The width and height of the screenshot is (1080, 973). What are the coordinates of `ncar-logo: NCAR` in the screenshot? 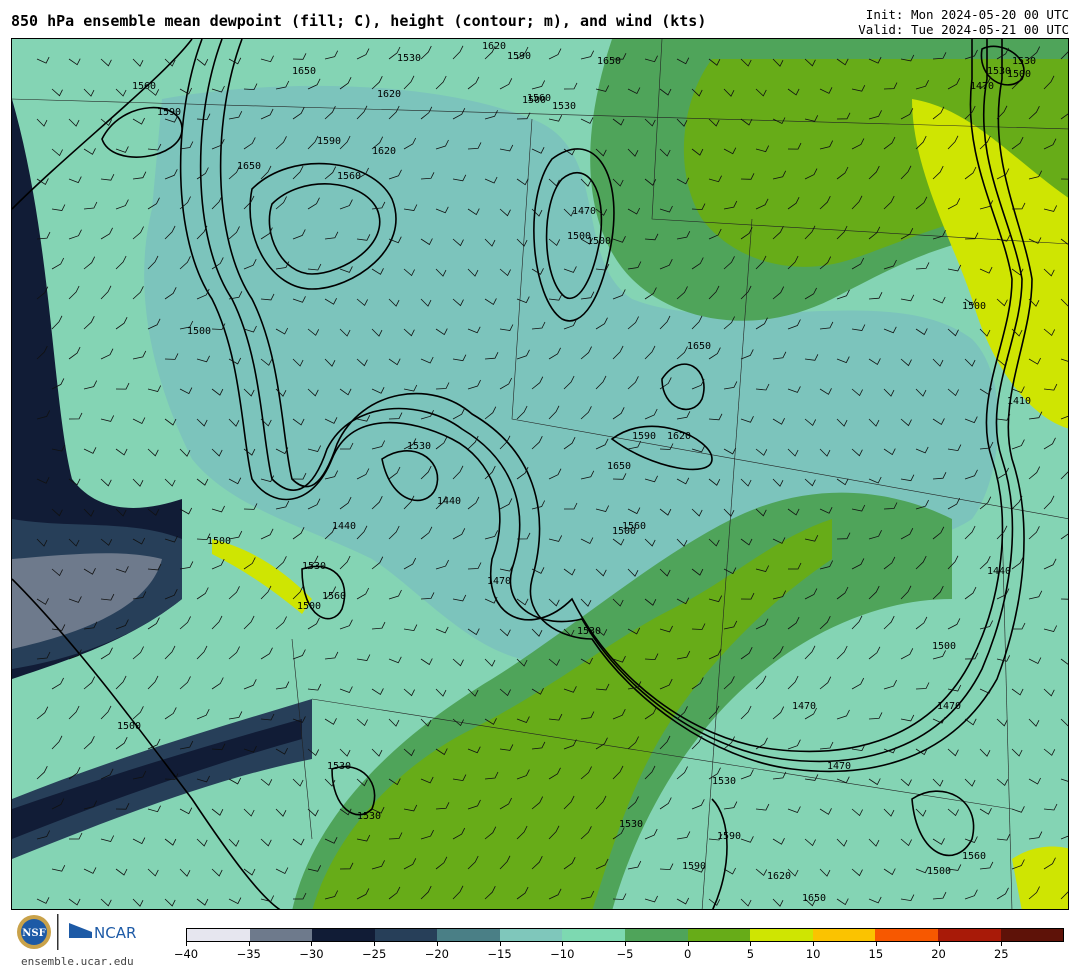 It's located at (102, 932).